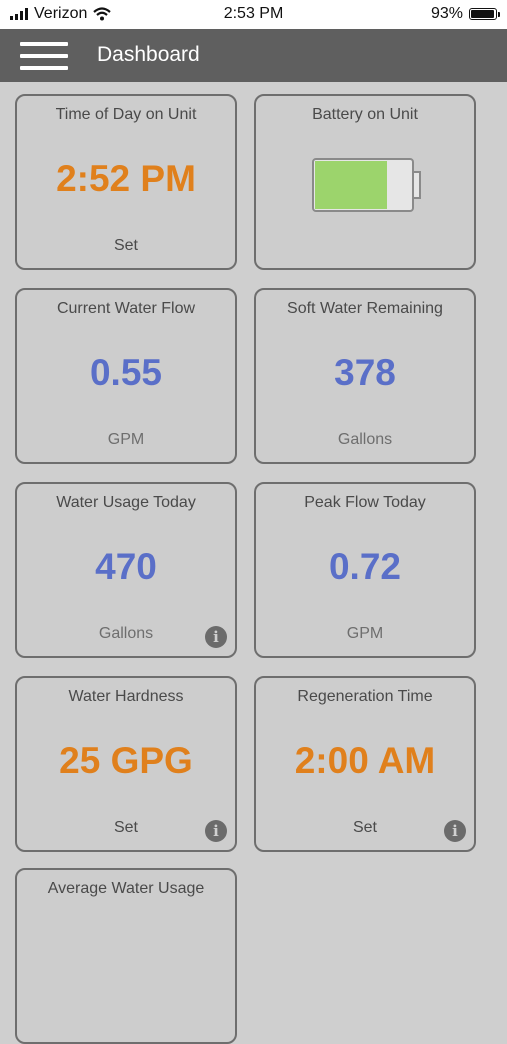 This screenshot has width=507, height=1044. What do you see at coordinates (126, 566) in the screenshot?
I see `usage-today-value: 470` at bounding box center [126, 566].